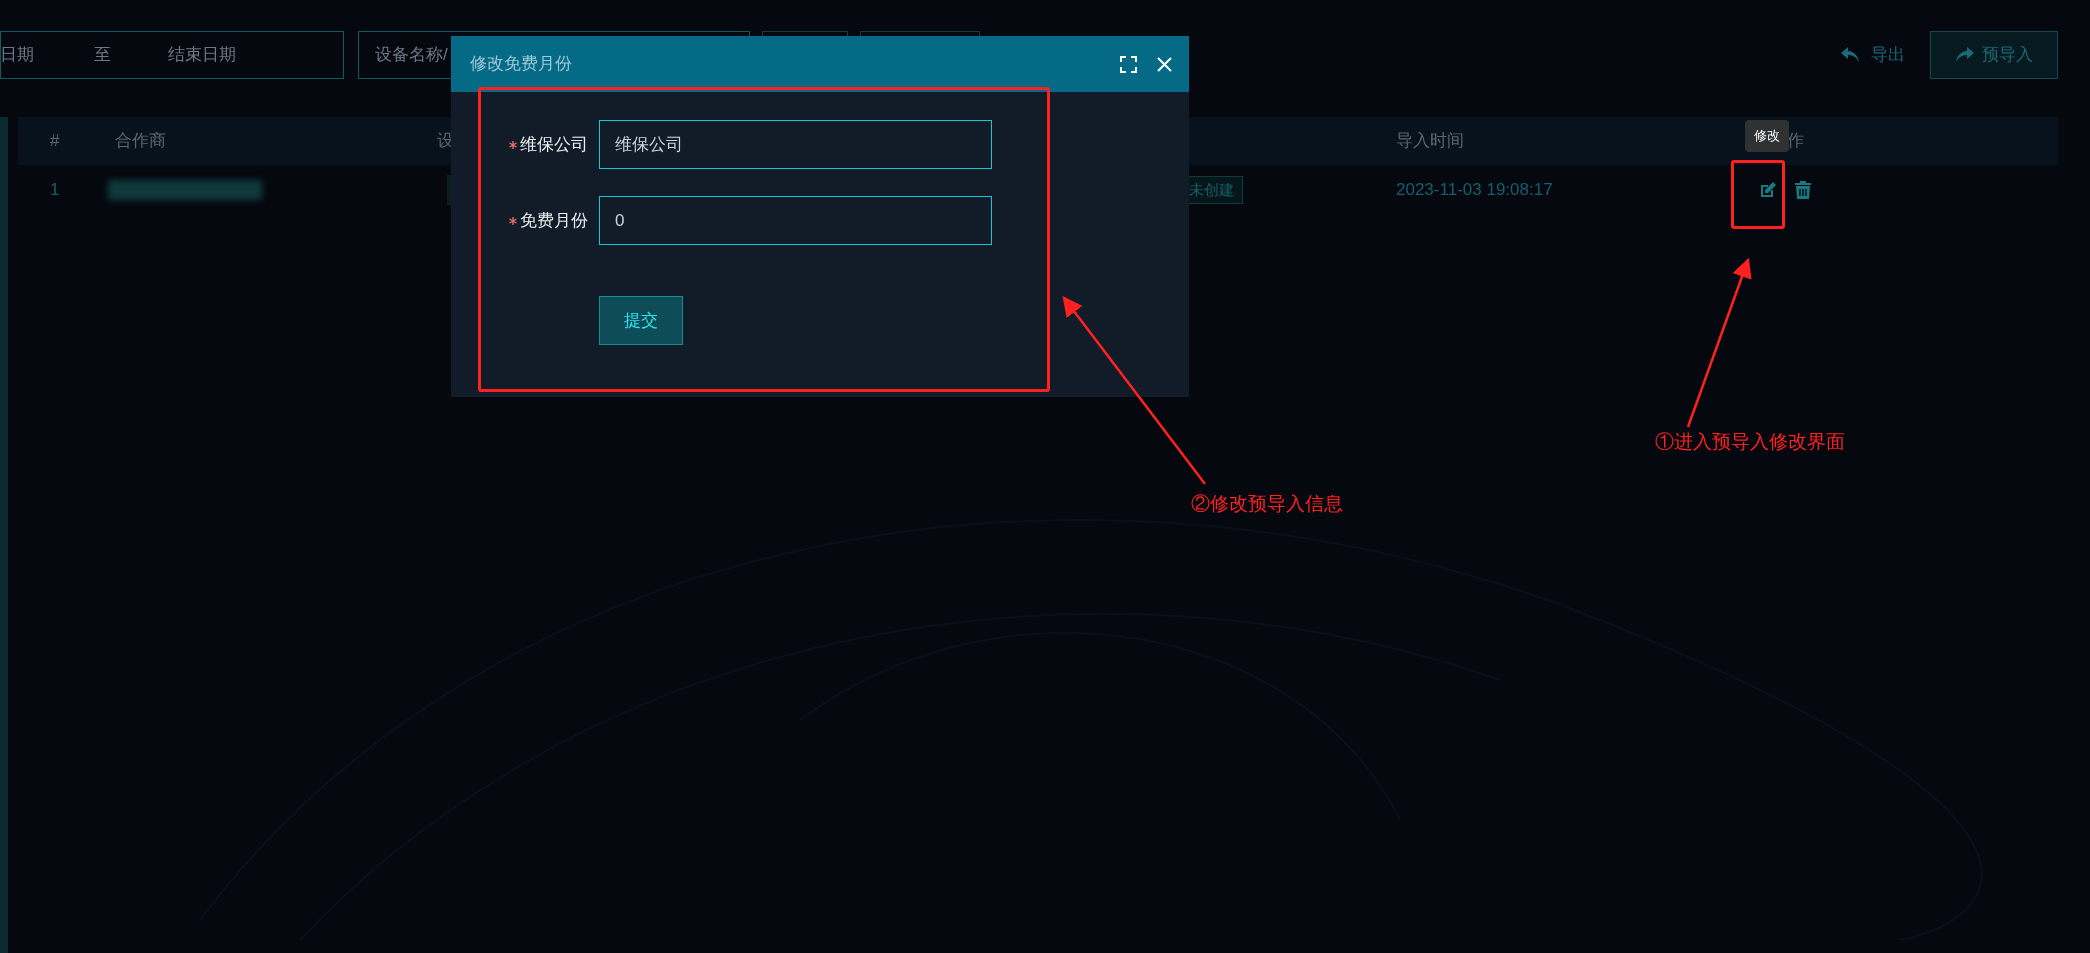 The height and width of the screenshot is (953, 2090). Describe the element at coordinates (140, 141) in the screenshot. I see `column-header: 合作商` at that location.